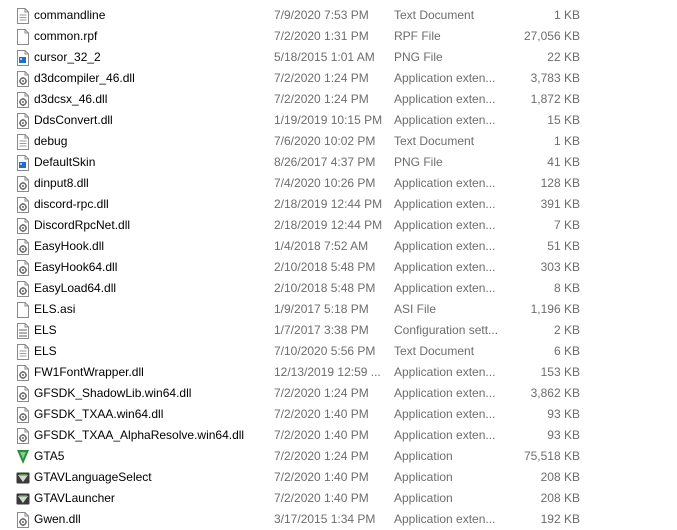 This screenshot has width=677, height=530. What do you see at coordinates (67, 57) in the screenshot?
I see `file-name: cursor_32_2` at bounding box center [67, 57].